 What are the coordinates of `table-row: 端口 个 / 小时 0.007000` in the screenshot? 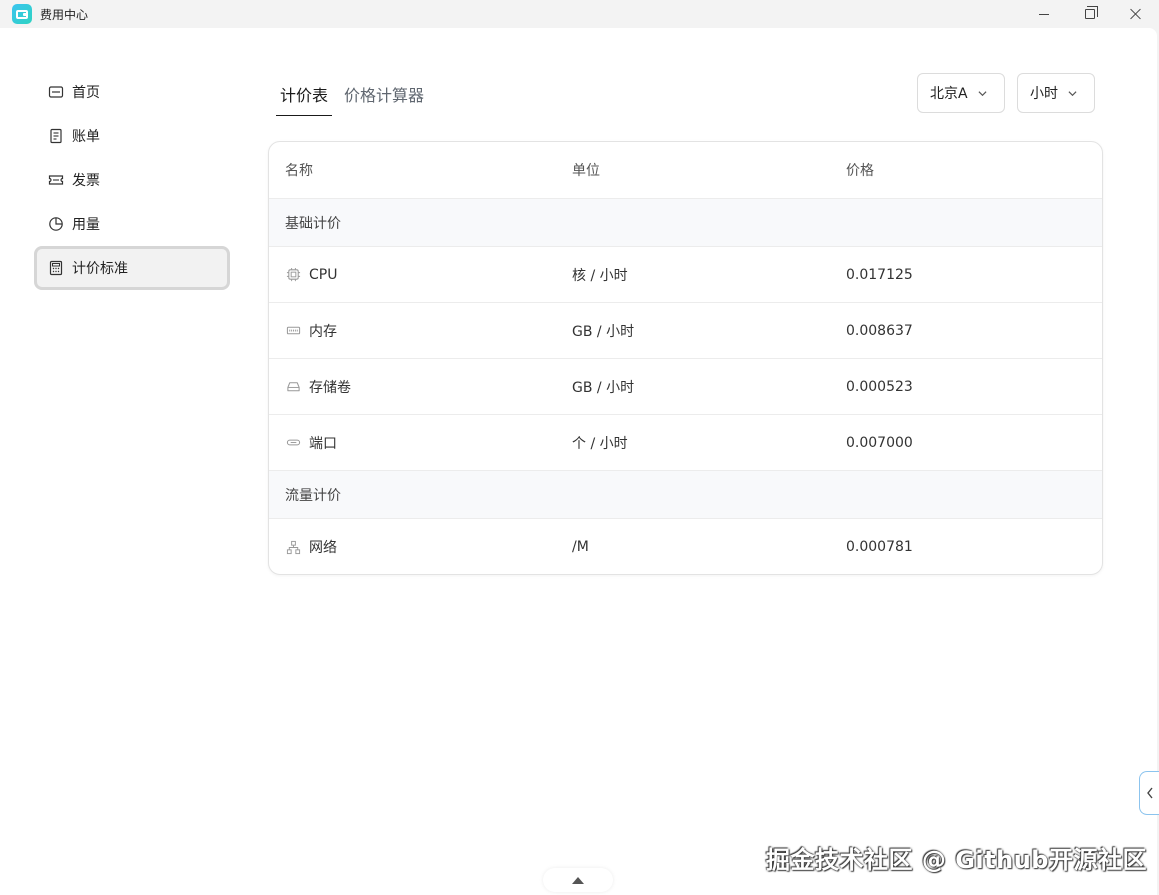 It's located at (685, 443).